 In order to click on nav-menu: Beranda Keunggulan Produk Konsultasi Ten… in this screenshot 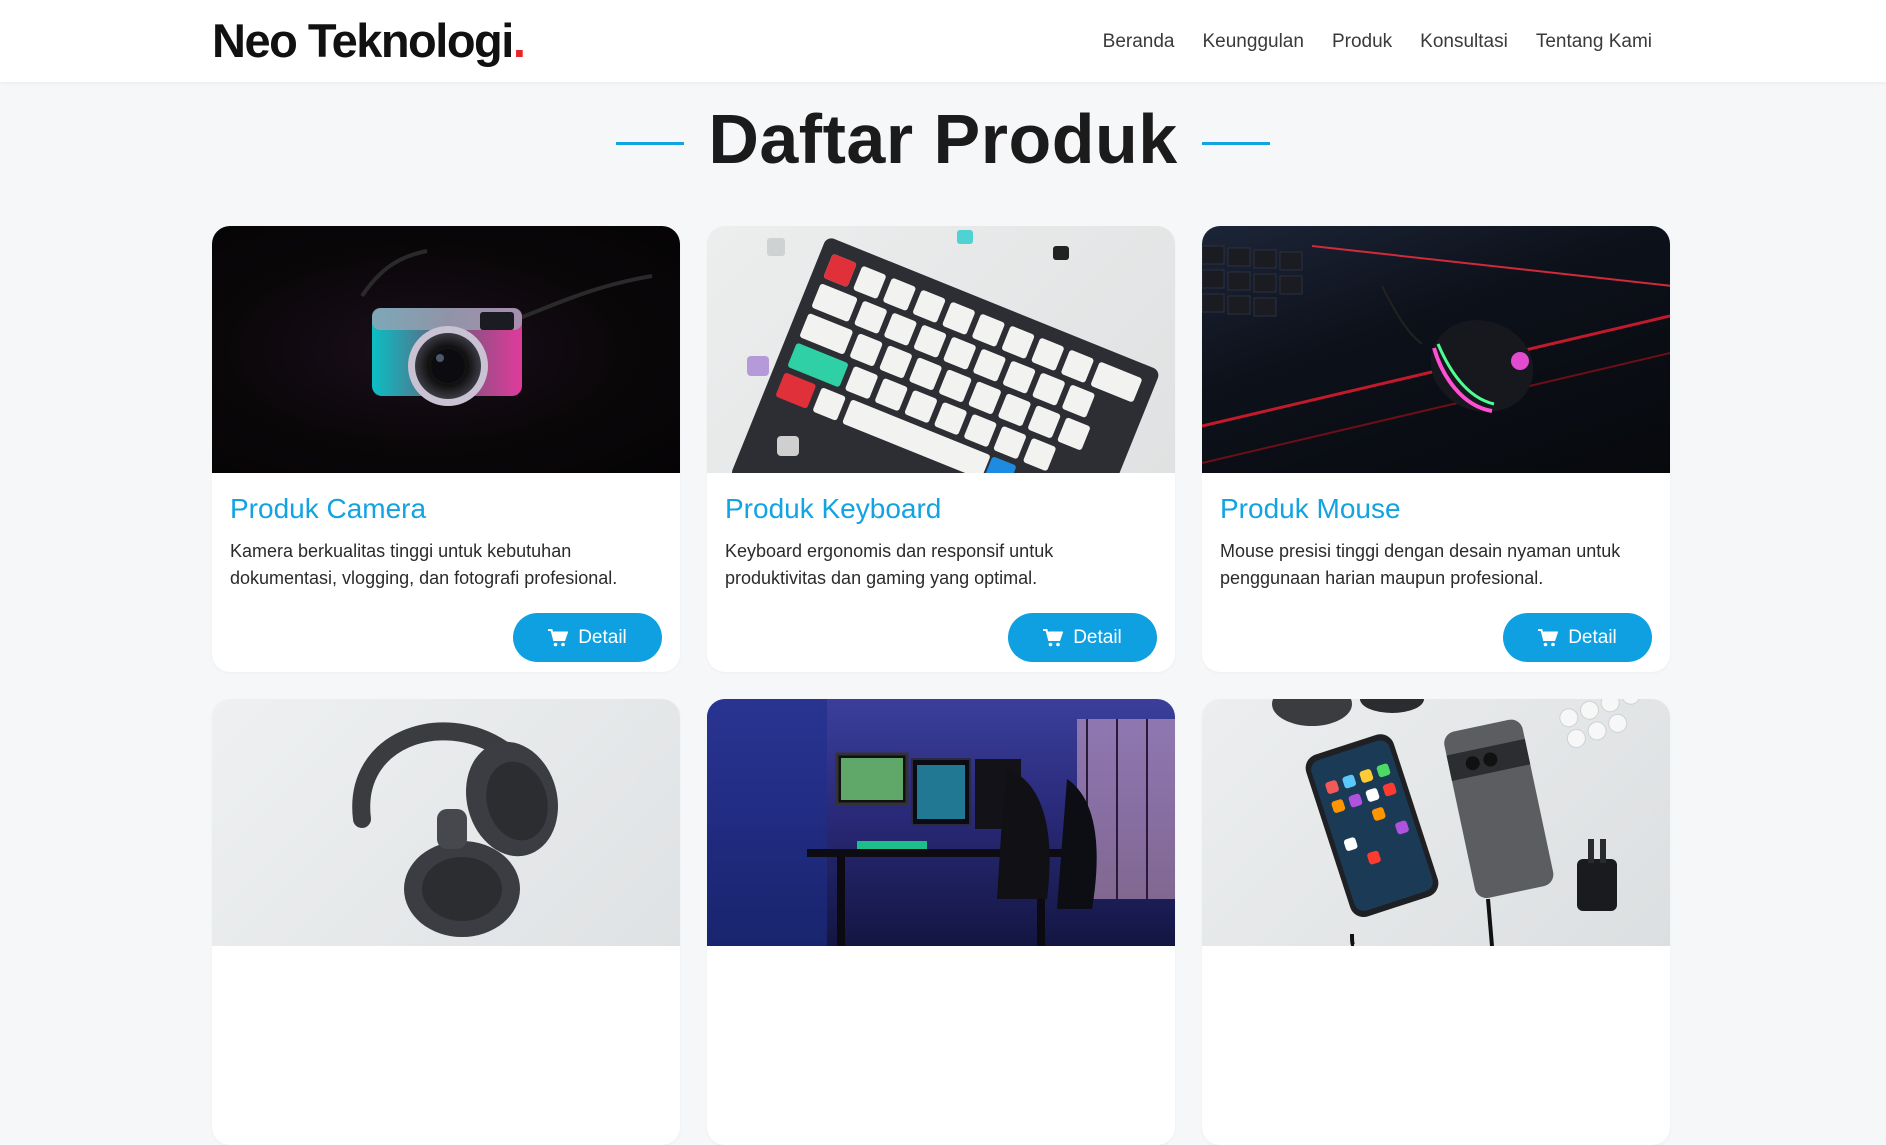, I will do `click(1377, 42)`.